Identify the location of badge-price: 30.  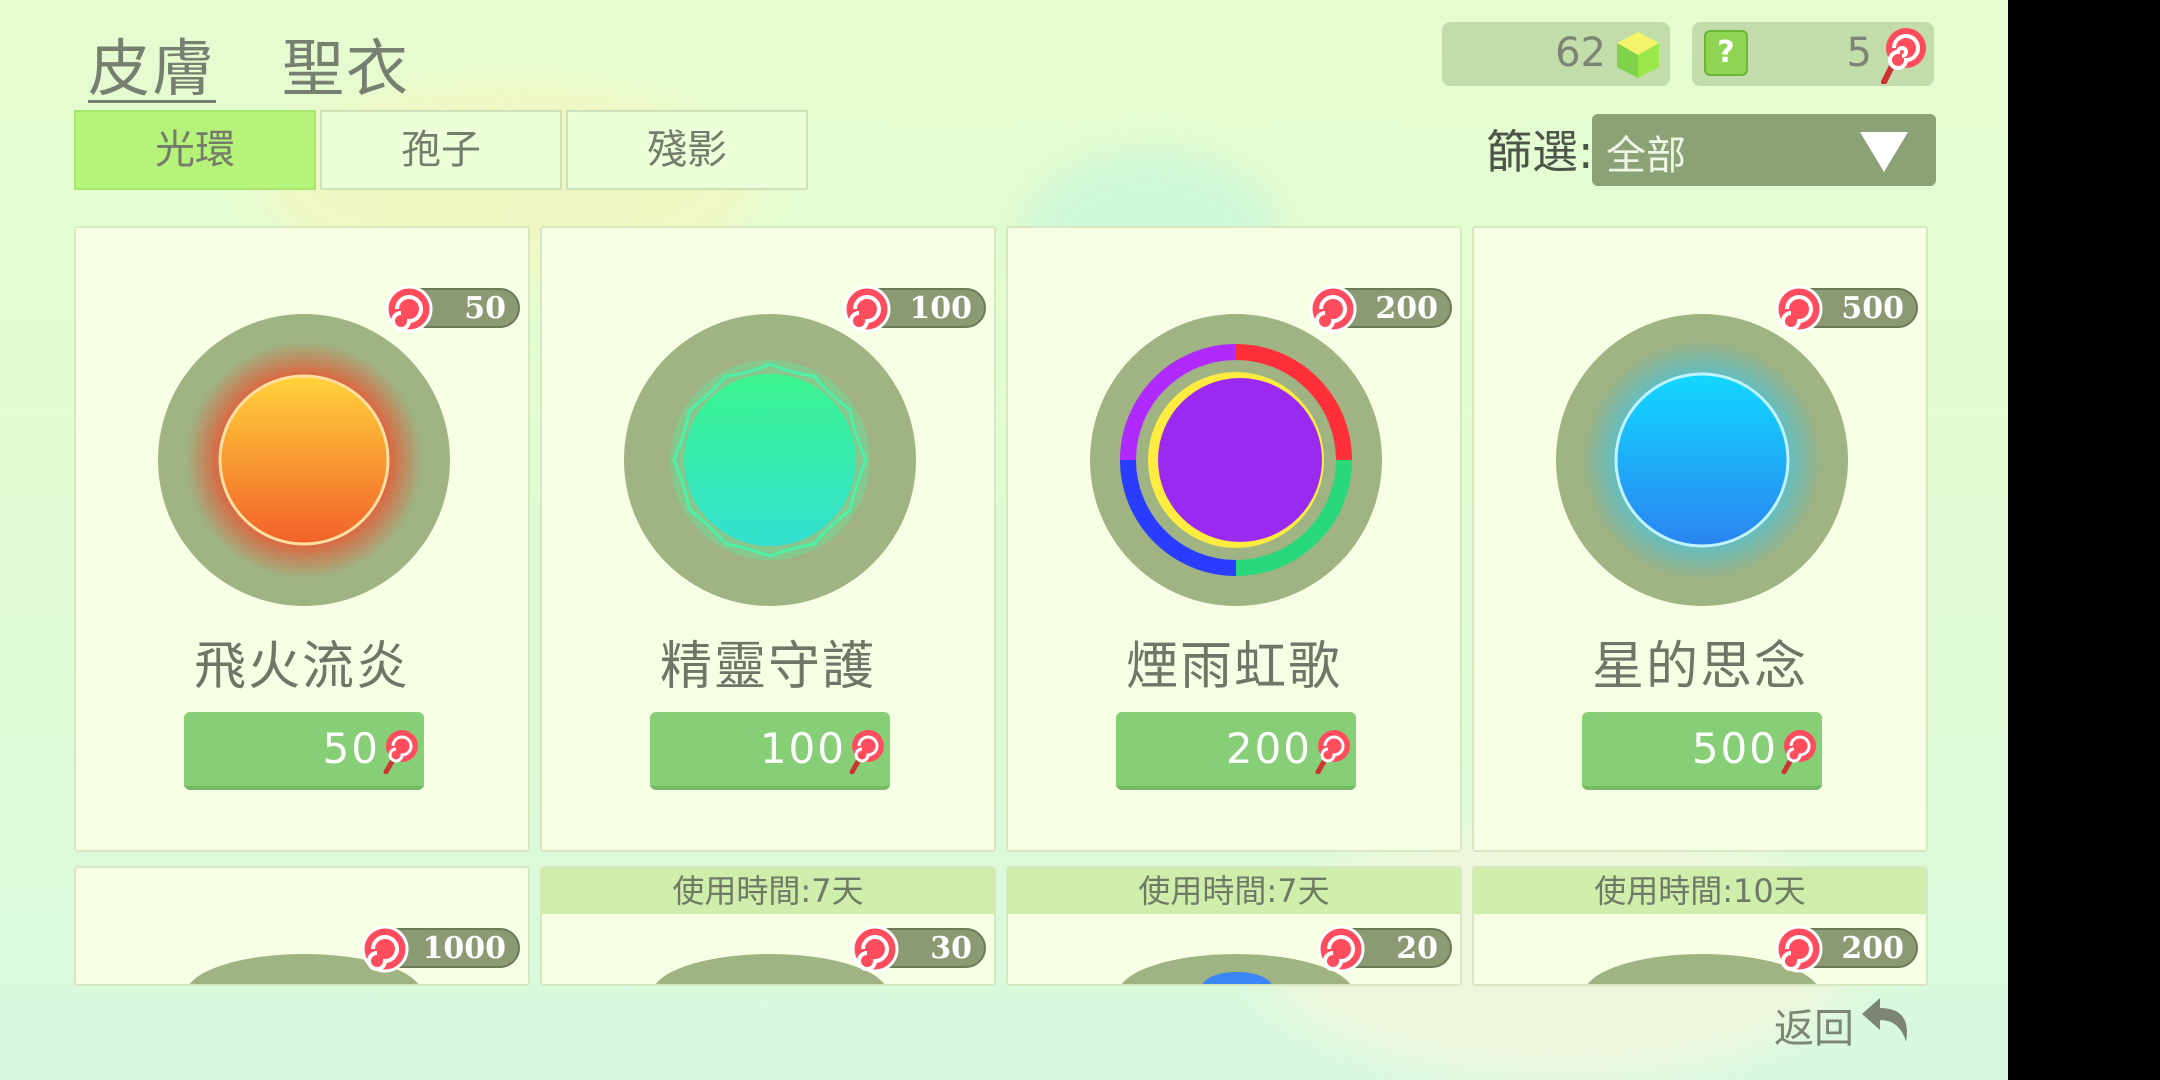
(951, 948).